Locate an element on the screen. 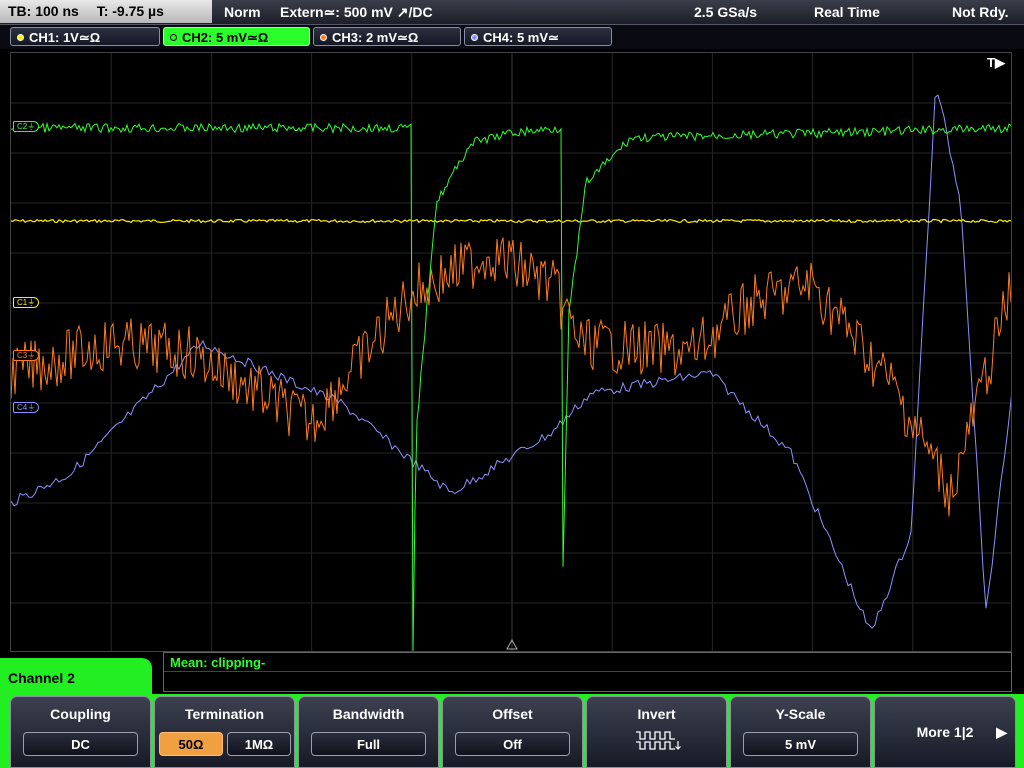 The height and width of the screenshot is (768, 1024). menu-title-channel-2: Channel 2 is located at coordinates (76, 678).